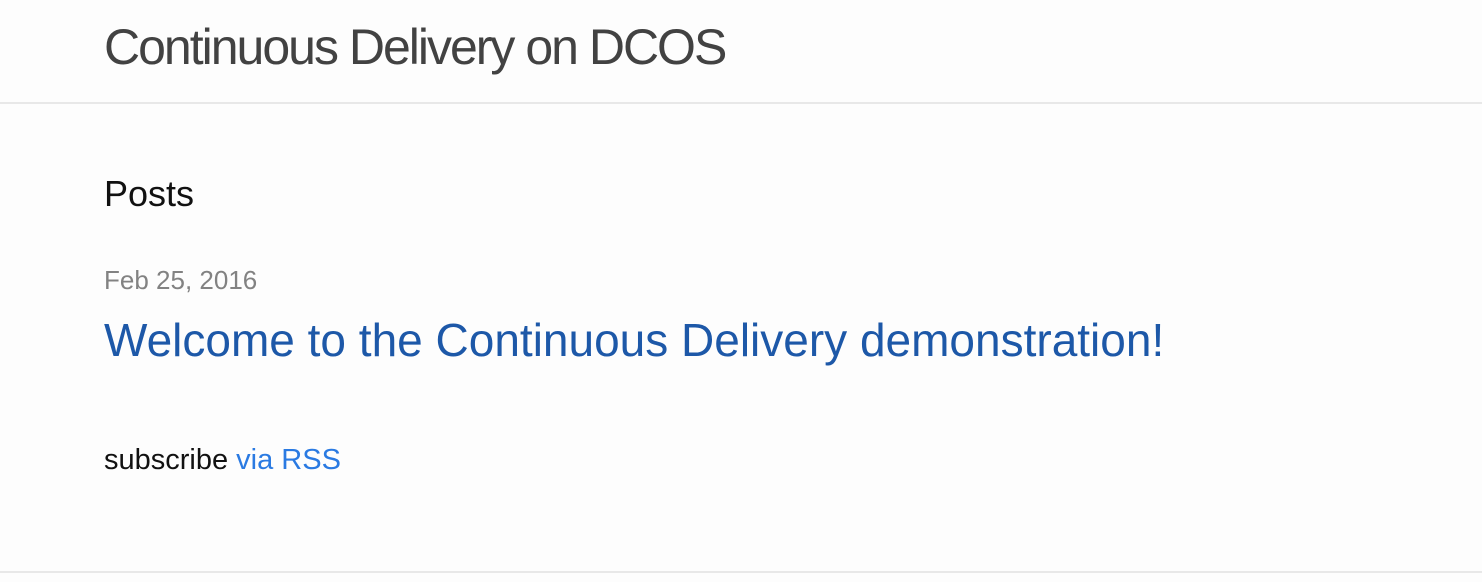  Describe the element at coordinates (149, 193) in the screenshot. I see `page-heading: Posts` at that location.